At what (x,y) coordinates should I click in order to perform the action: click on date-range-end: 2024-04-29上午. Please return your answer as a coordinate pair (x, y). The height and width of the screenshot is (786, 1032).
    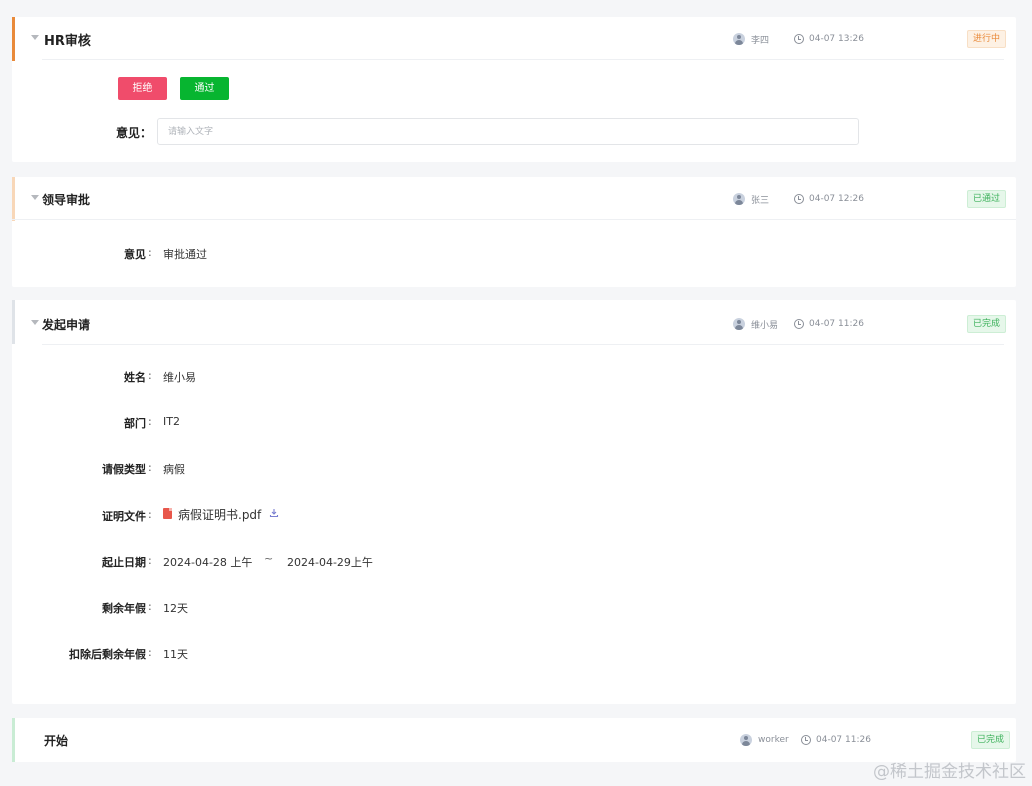
    Looking at the image, I should click on (330, 562).